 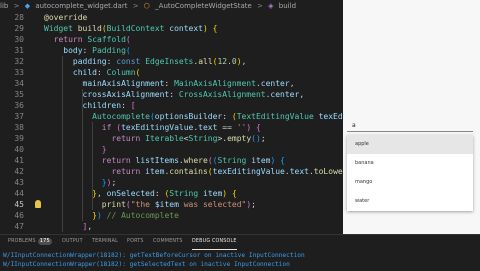 I want to click on problems-count-badge: 175, so click(x=44, y=241).